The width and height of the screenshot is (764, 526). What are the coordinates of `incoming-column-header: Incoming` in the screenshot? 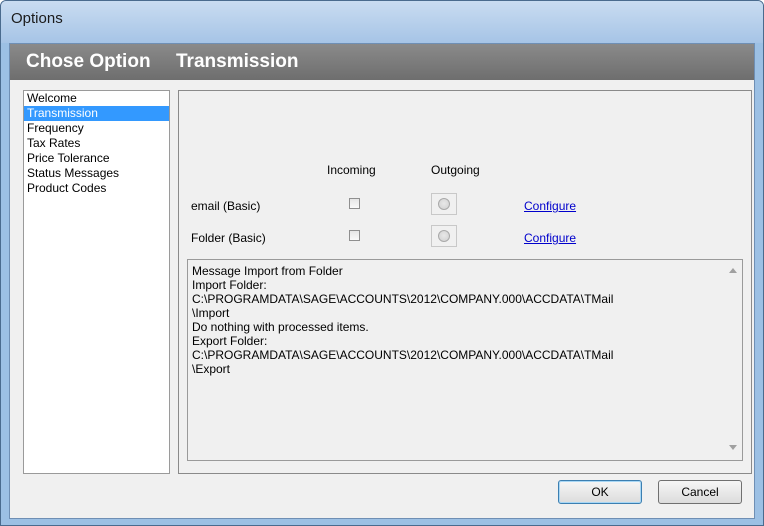 It's located at (351, 170).